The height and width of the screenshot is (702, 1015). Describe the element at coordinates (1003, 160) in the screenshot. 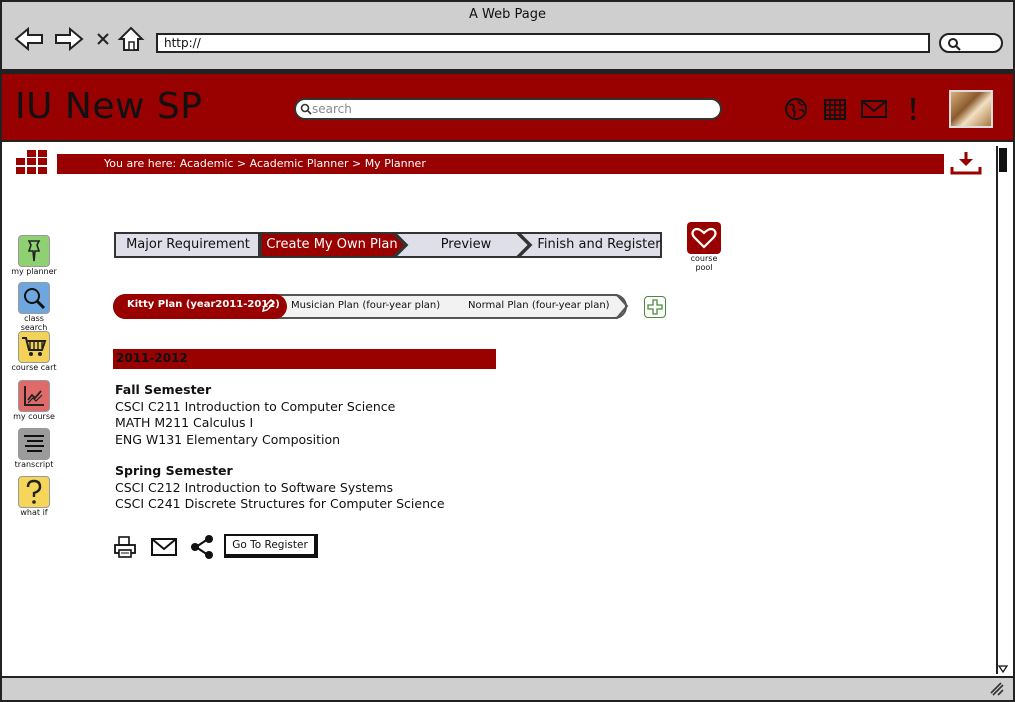

I see `scroll-thumb` at that location.